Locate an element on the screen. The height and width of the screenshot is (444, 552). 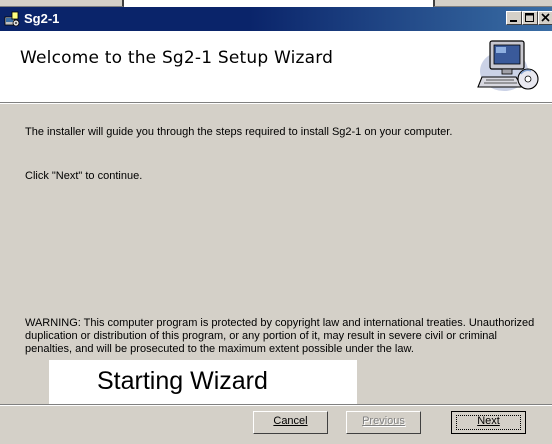
wizard-heading: Welcome to the Sg2-1 Setup Wizard is located at coordinates (177, 58).